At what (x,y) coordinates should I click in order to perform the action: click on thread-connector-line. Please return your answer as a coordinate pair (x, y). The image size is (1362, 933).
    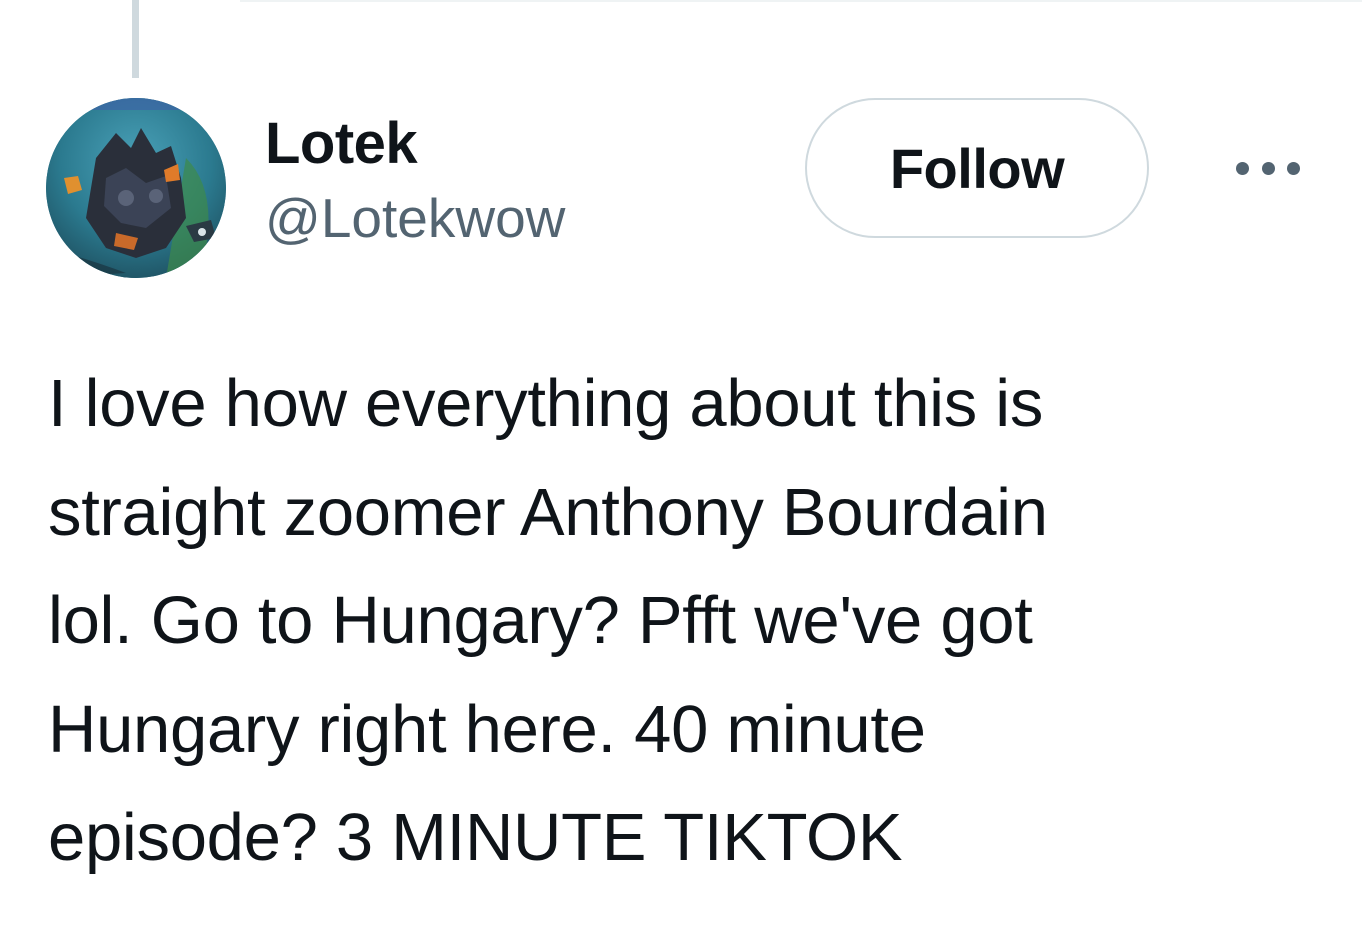
    Looking at the image, I should click on (135, 39).